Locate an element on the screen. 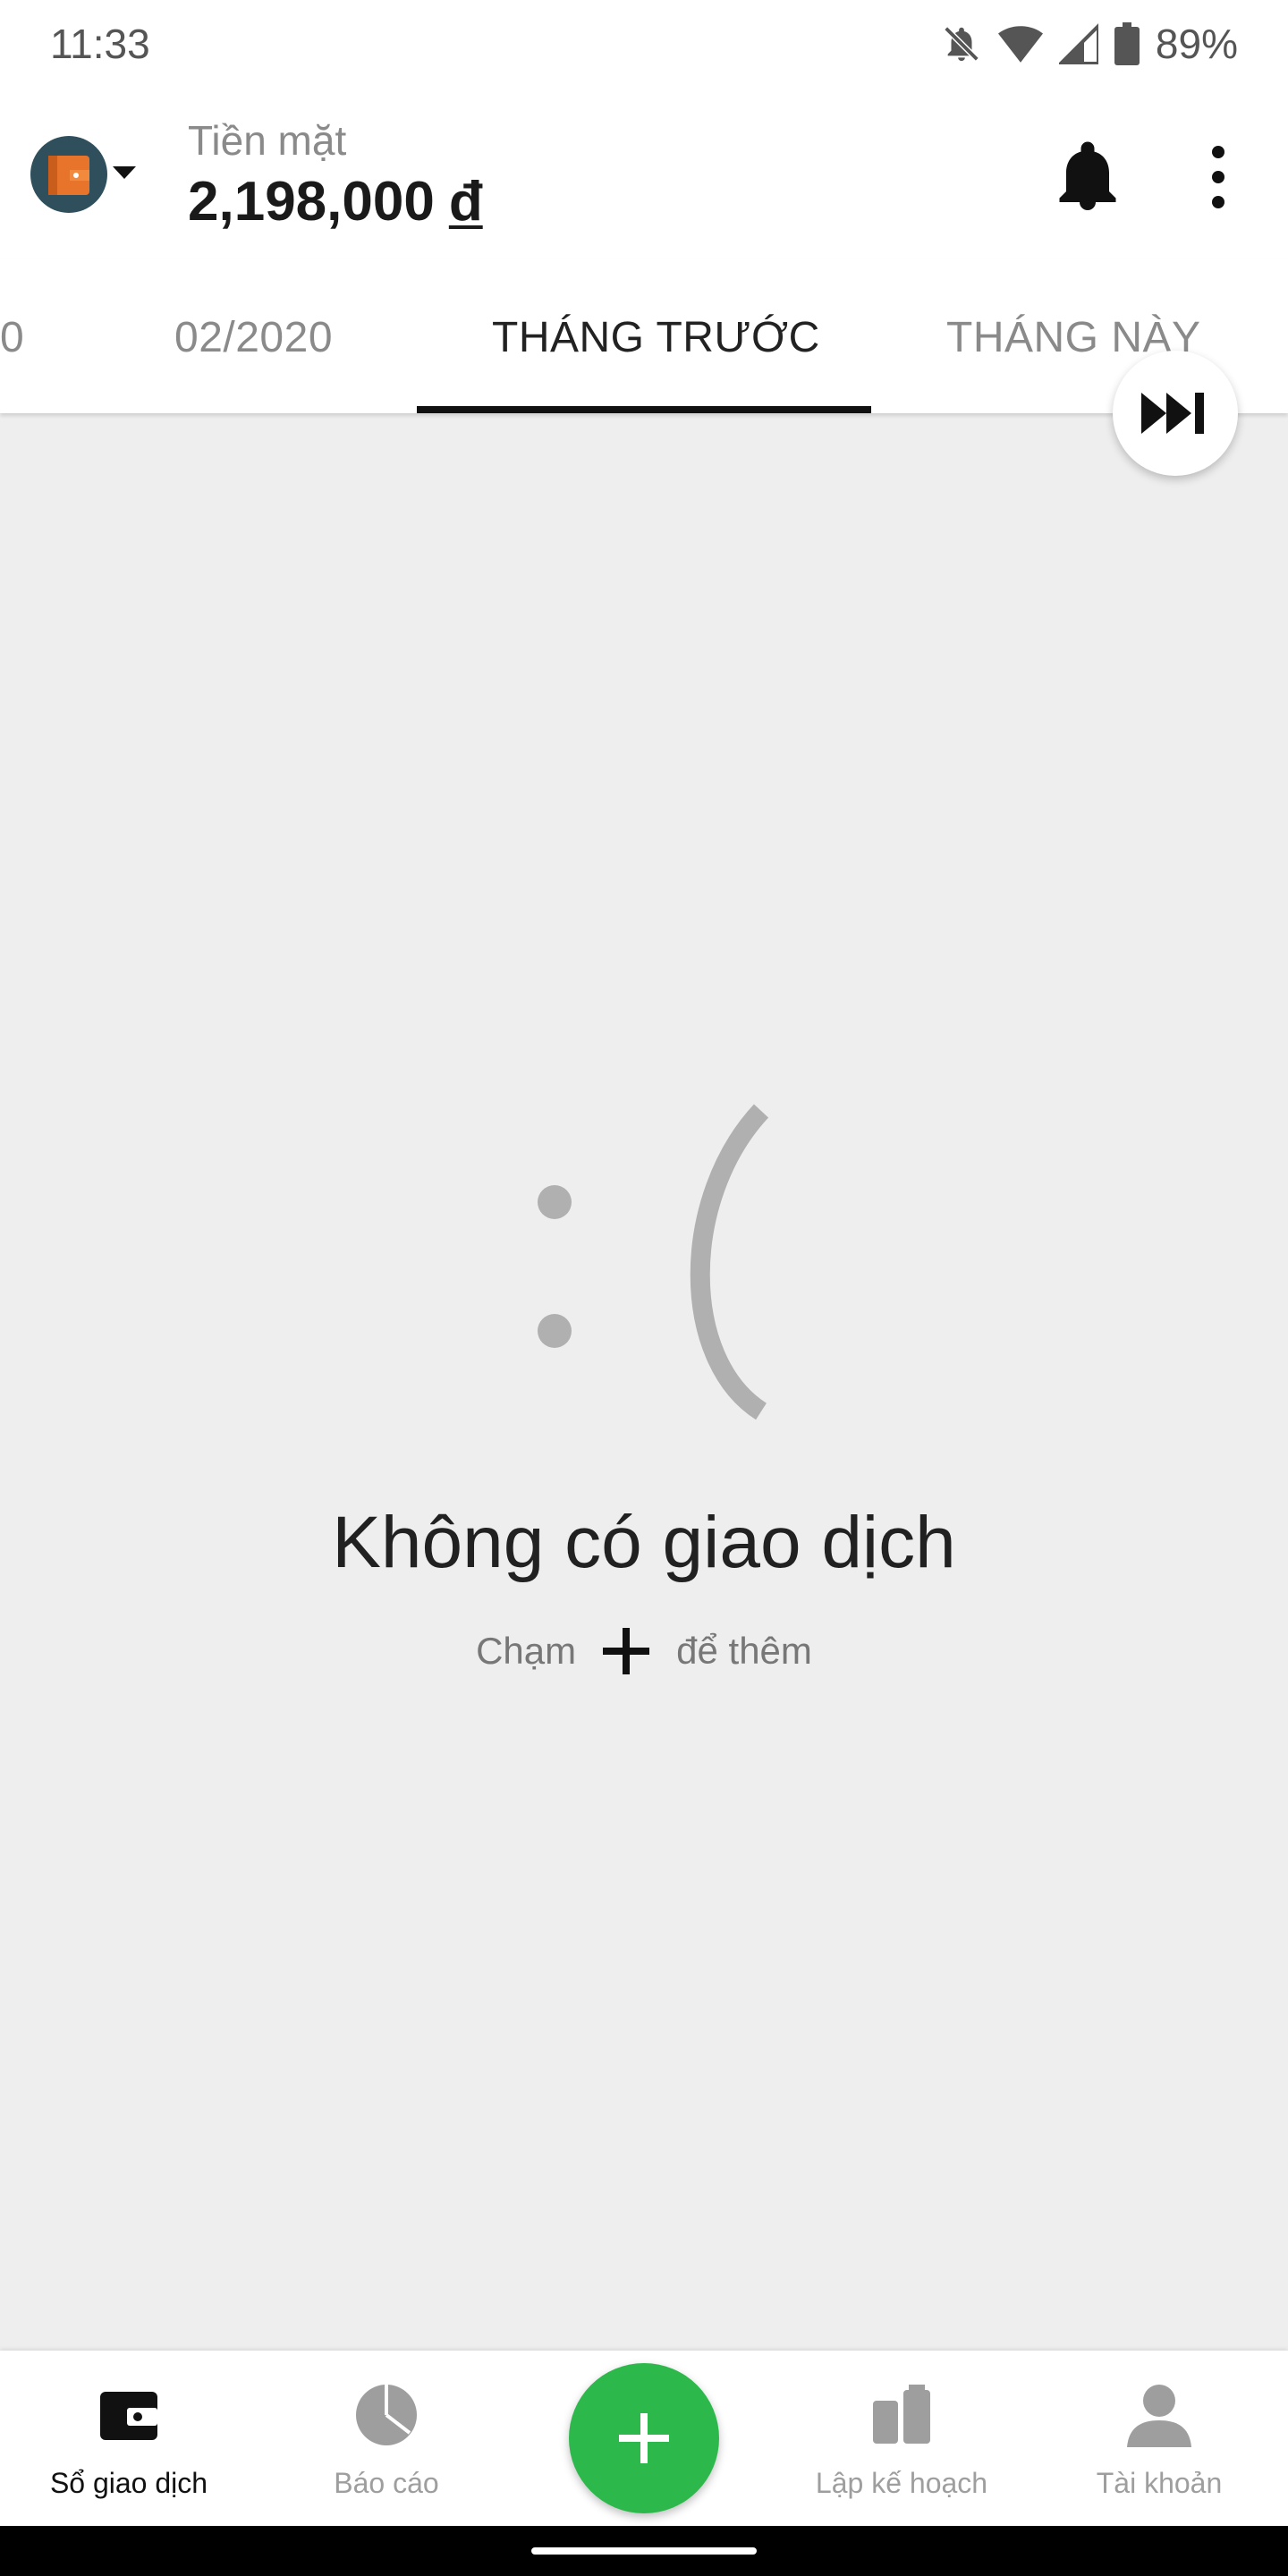 This screenshot has height=2576, width=1288. more-vertical-icon is located at coordinates (1218, 177).